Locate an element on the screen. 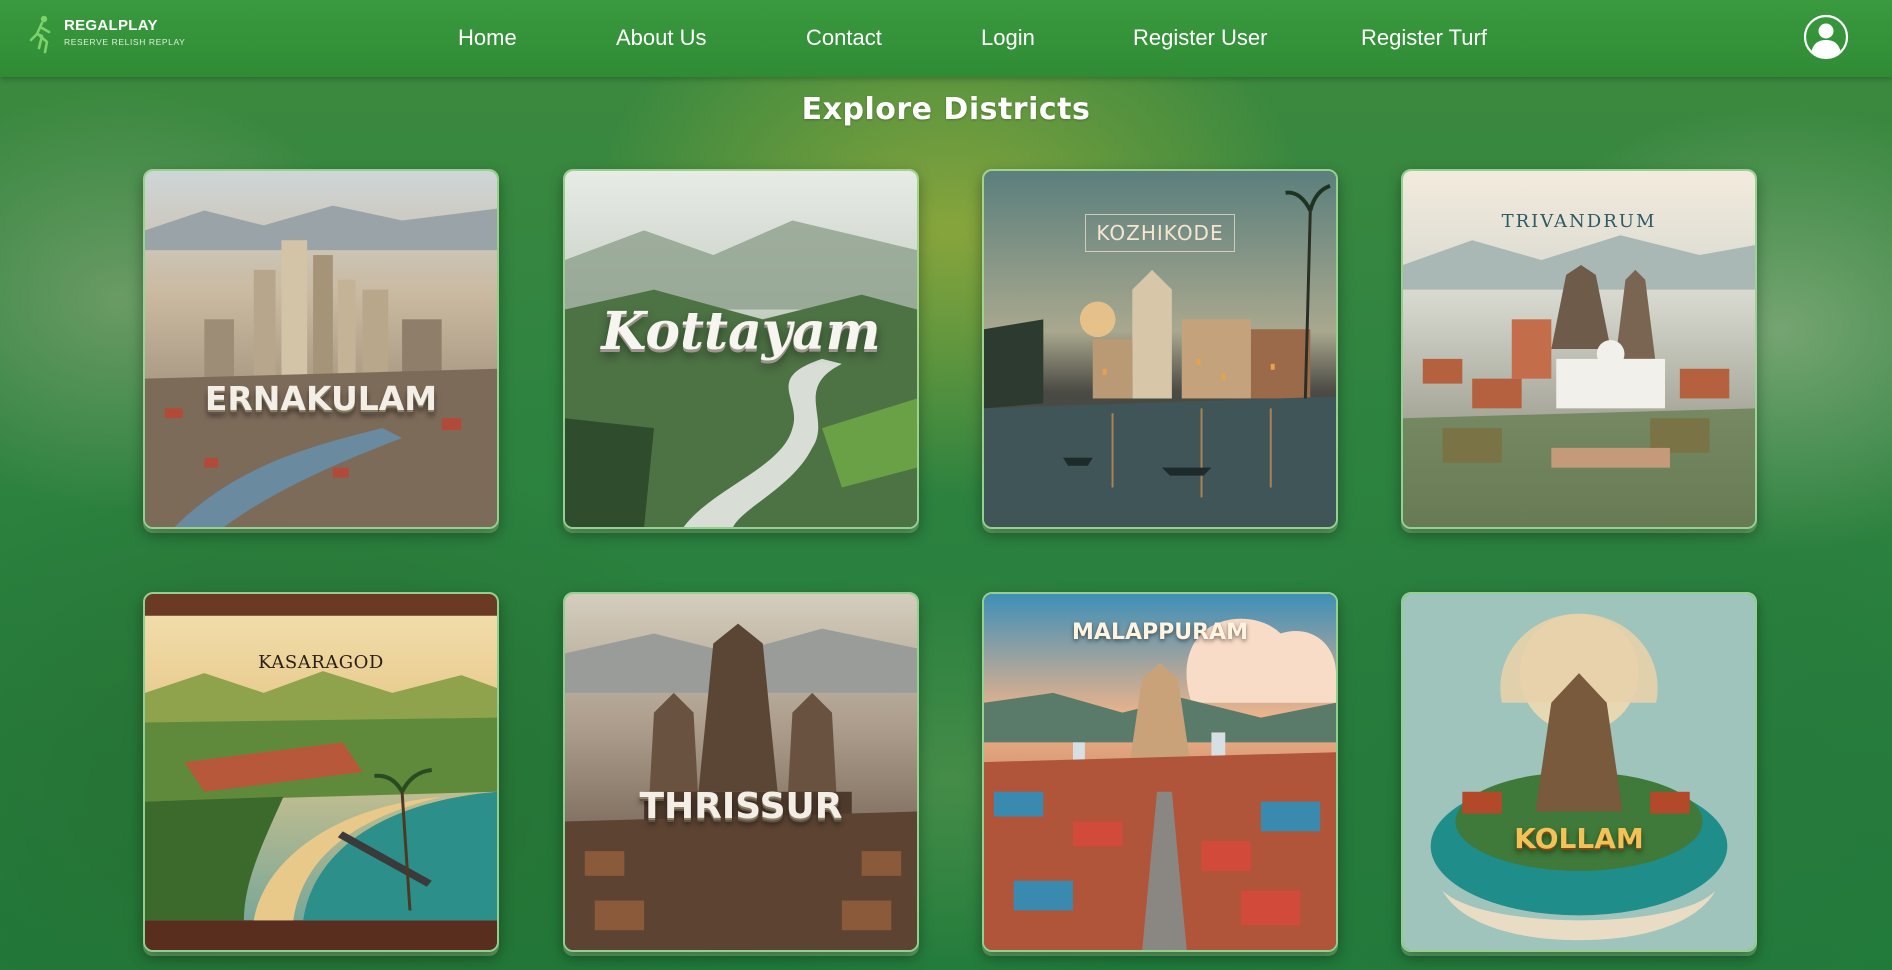 The image size is (1892, 970). nav-contact: Contact is located at coordinates (844, 38).